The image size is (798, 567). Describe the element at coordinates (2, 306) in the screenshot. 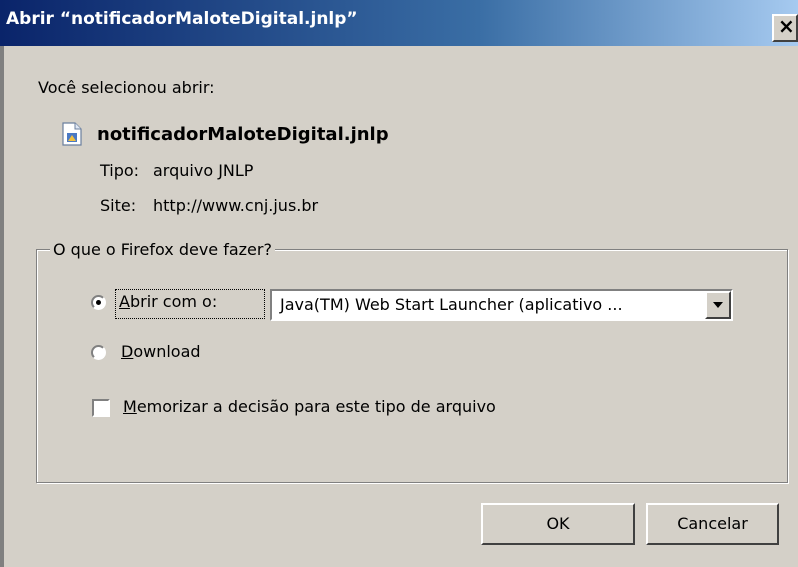

I see `window-border` at that location.